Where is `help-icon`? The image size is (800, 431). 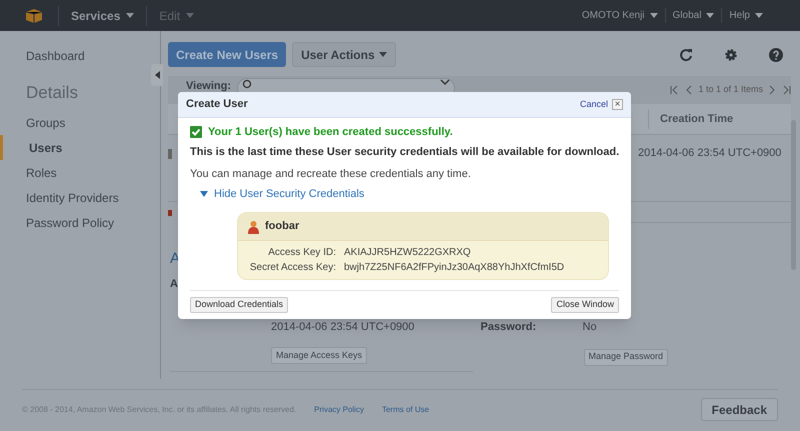 help-icon is located at coordinates (776, 55).